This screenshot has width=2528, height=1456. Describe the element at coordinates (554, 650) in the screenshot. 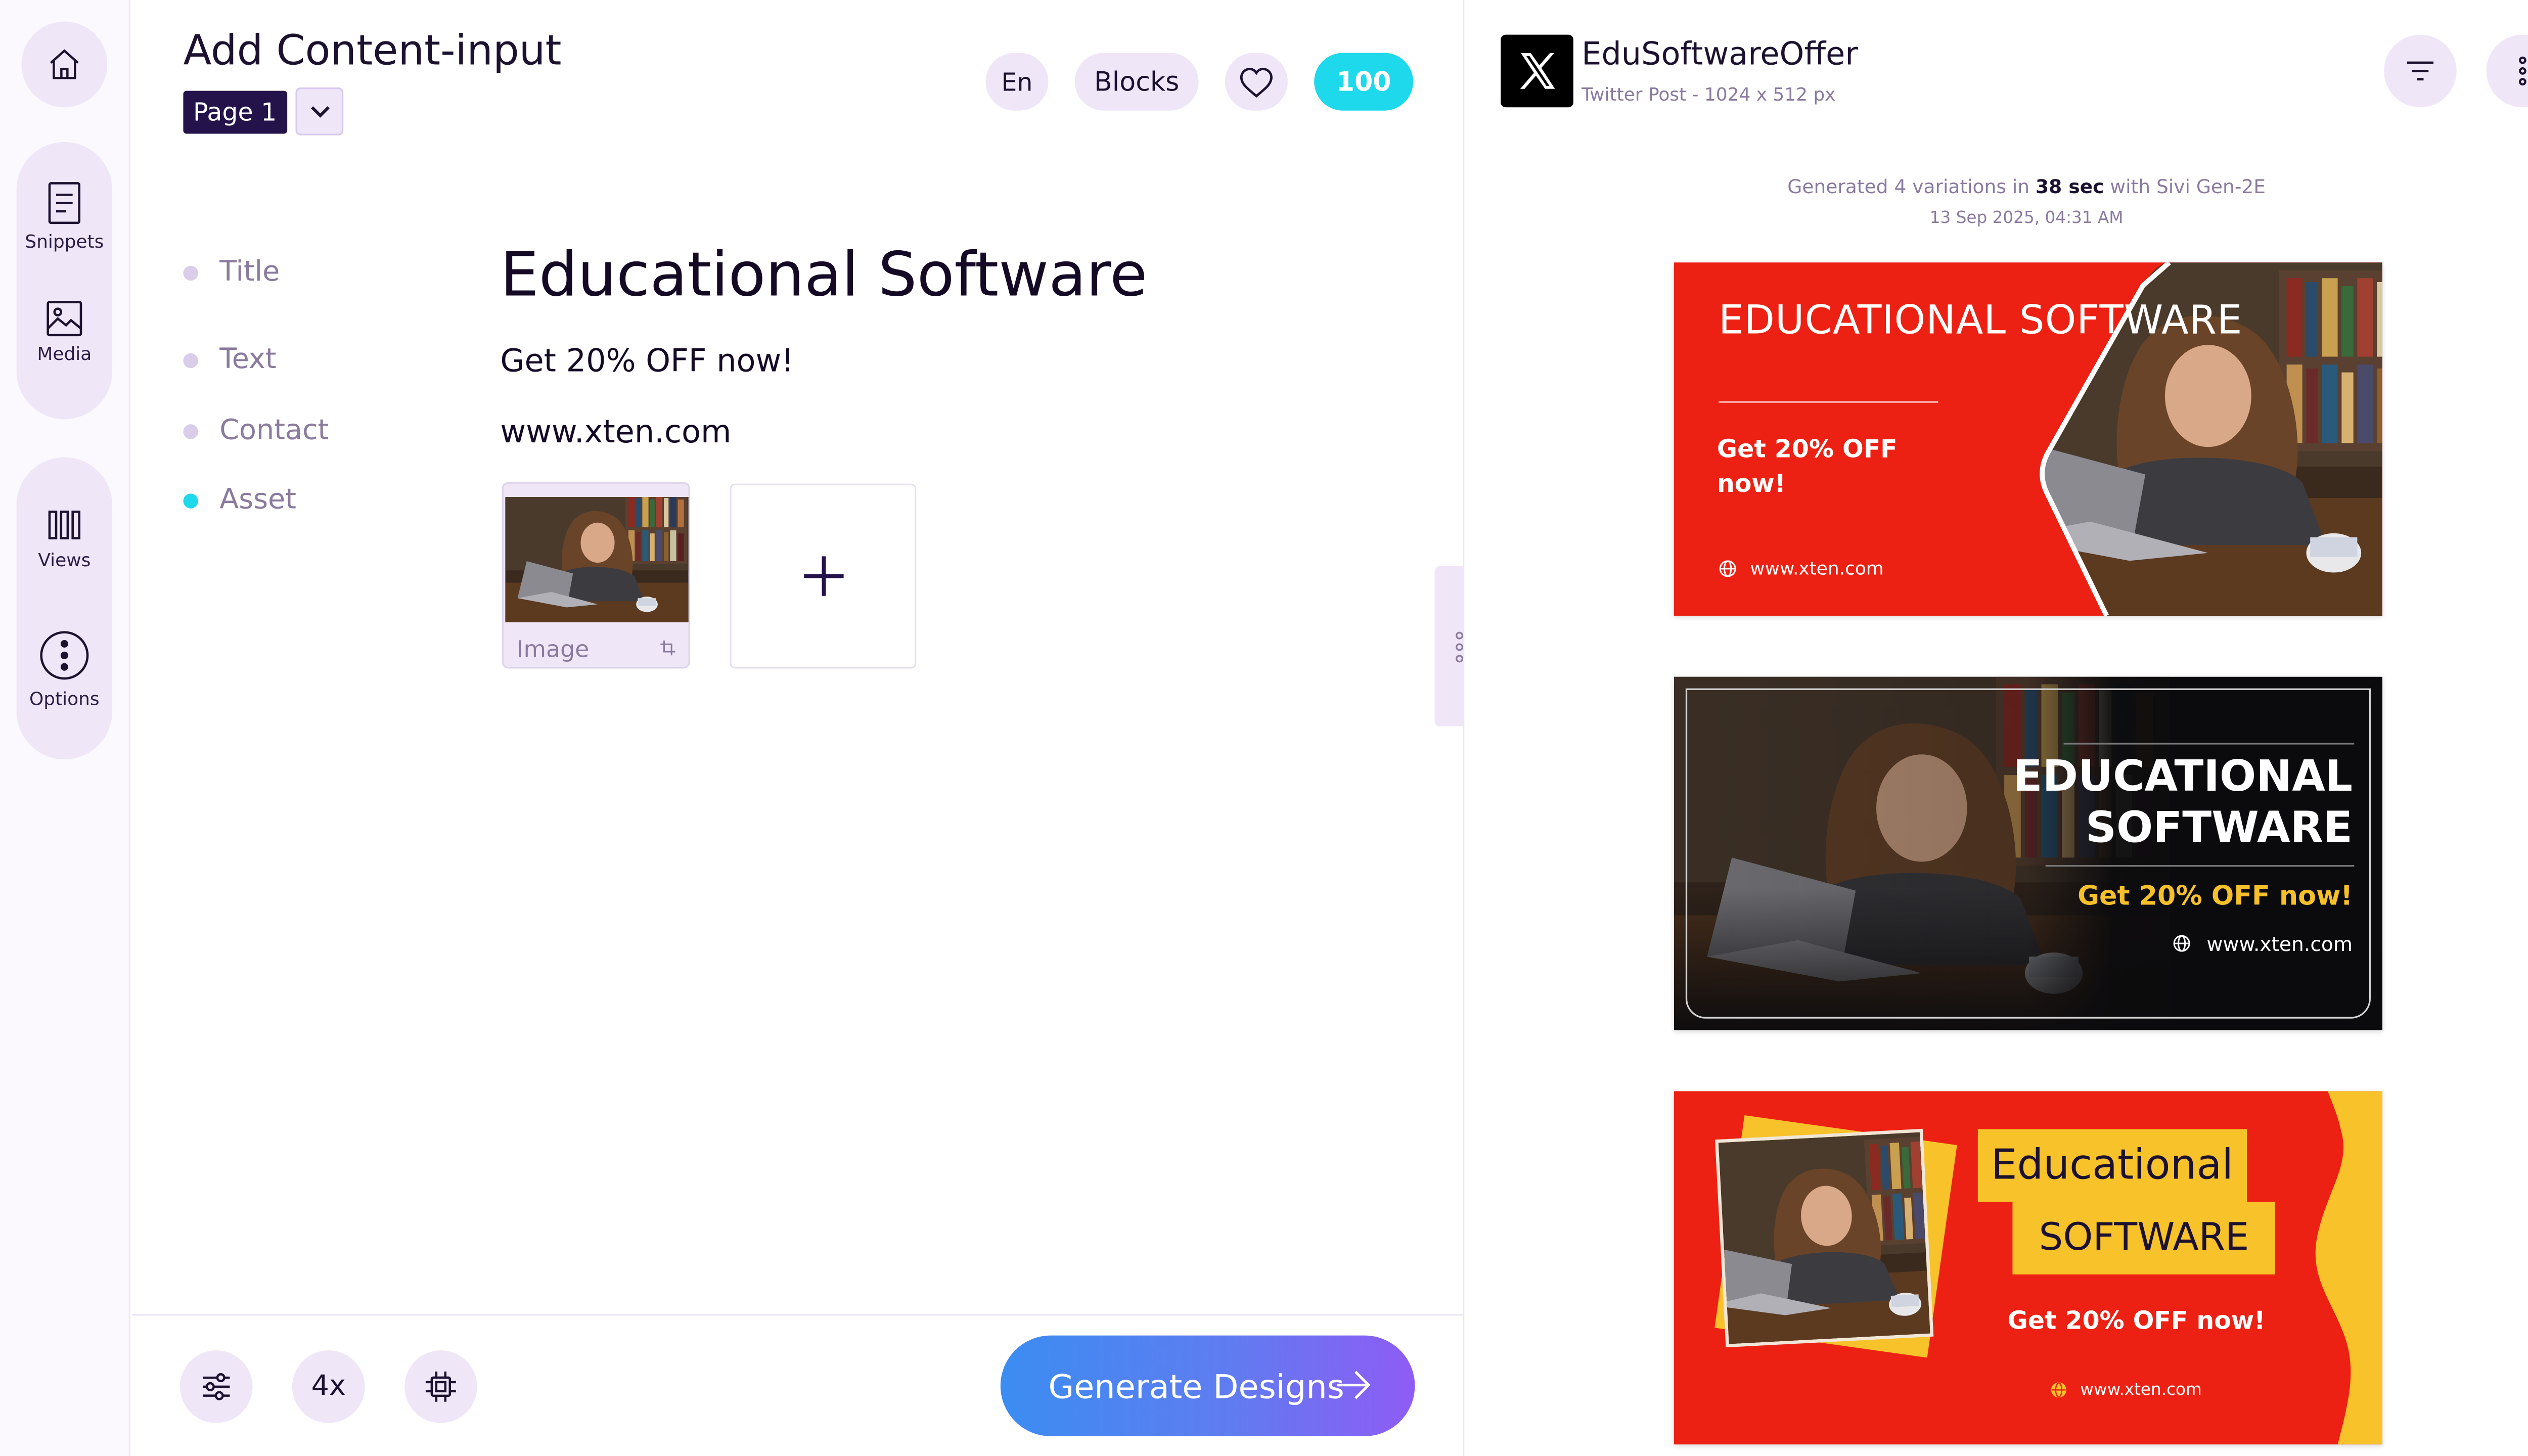

I see `asset-name: Image` at that location.